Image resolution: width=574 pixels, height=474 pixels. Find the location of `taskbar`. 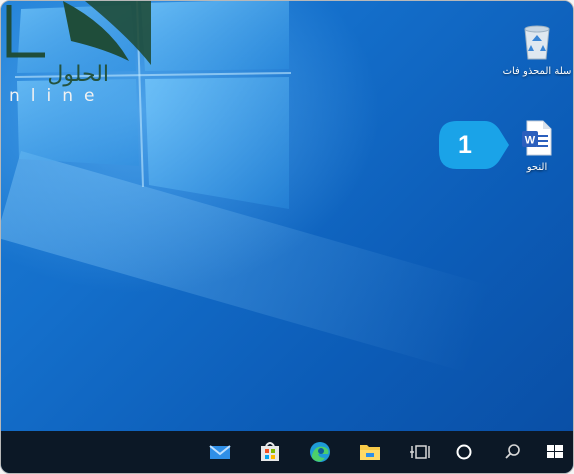

taskbar is located at coordinates (287, 452).